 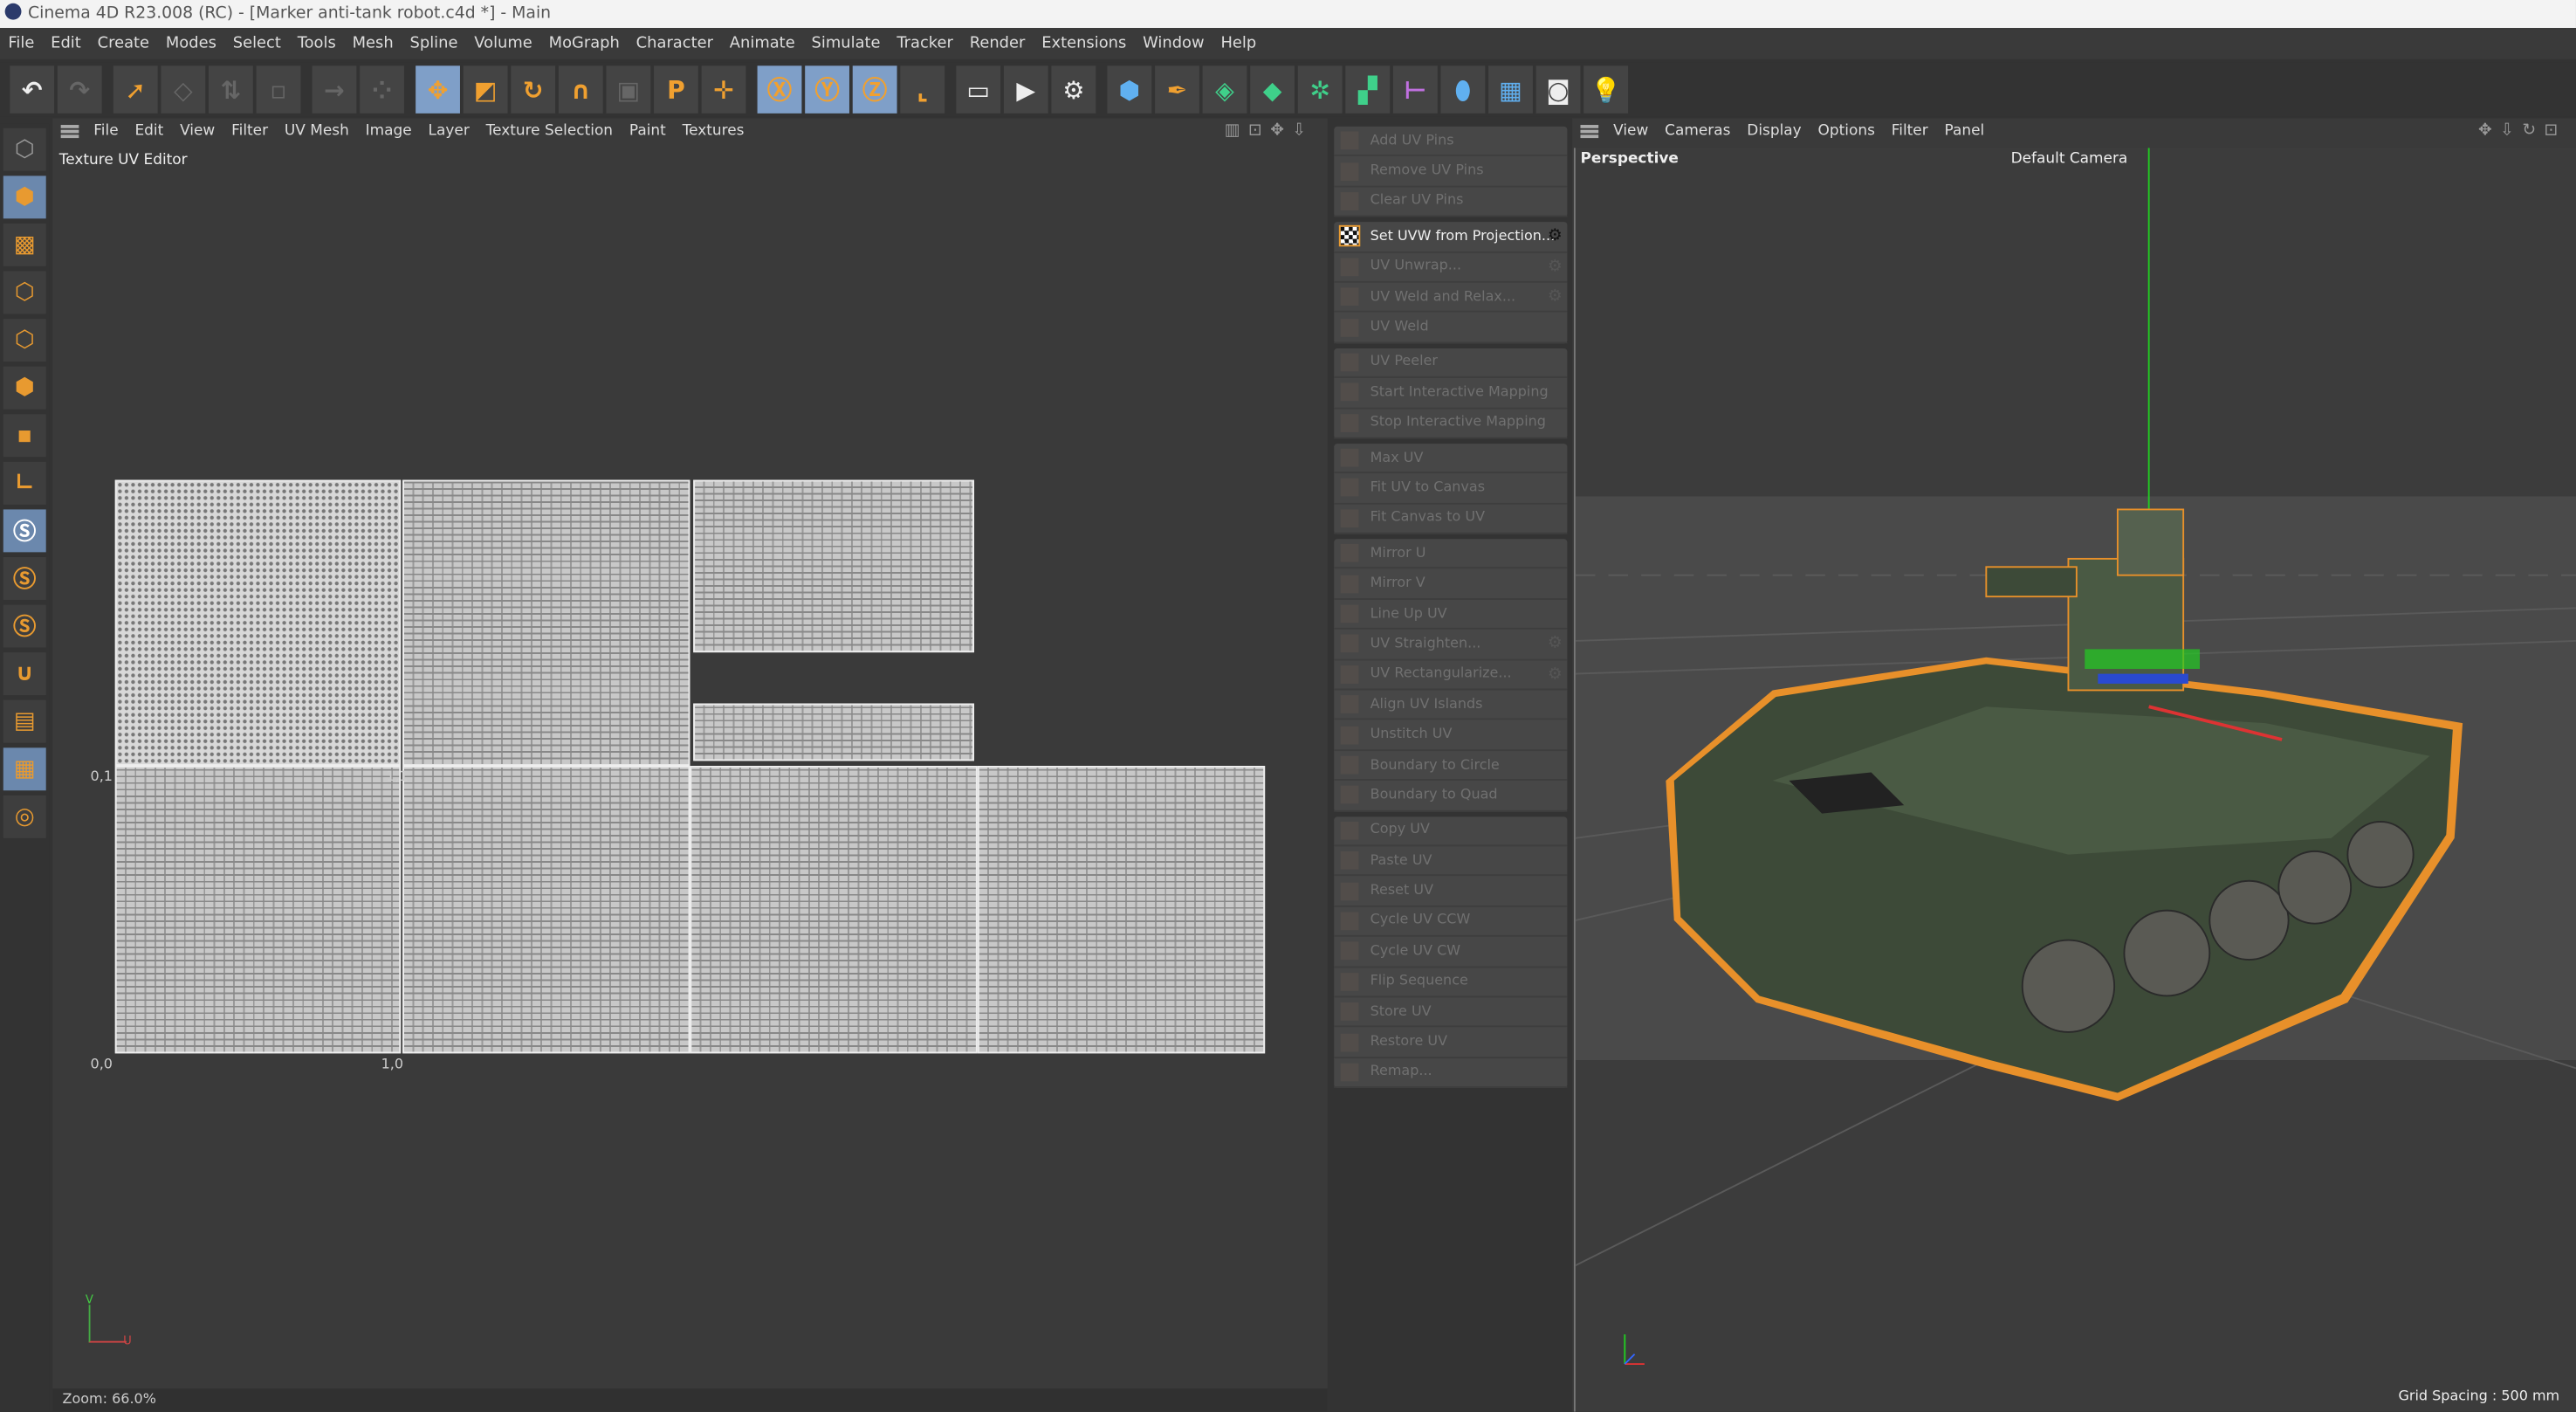 What do you see at coordinates (925, 44) in the screenshot?
I see `menu-tracker: Tracker` at bounding box center [925, 44].